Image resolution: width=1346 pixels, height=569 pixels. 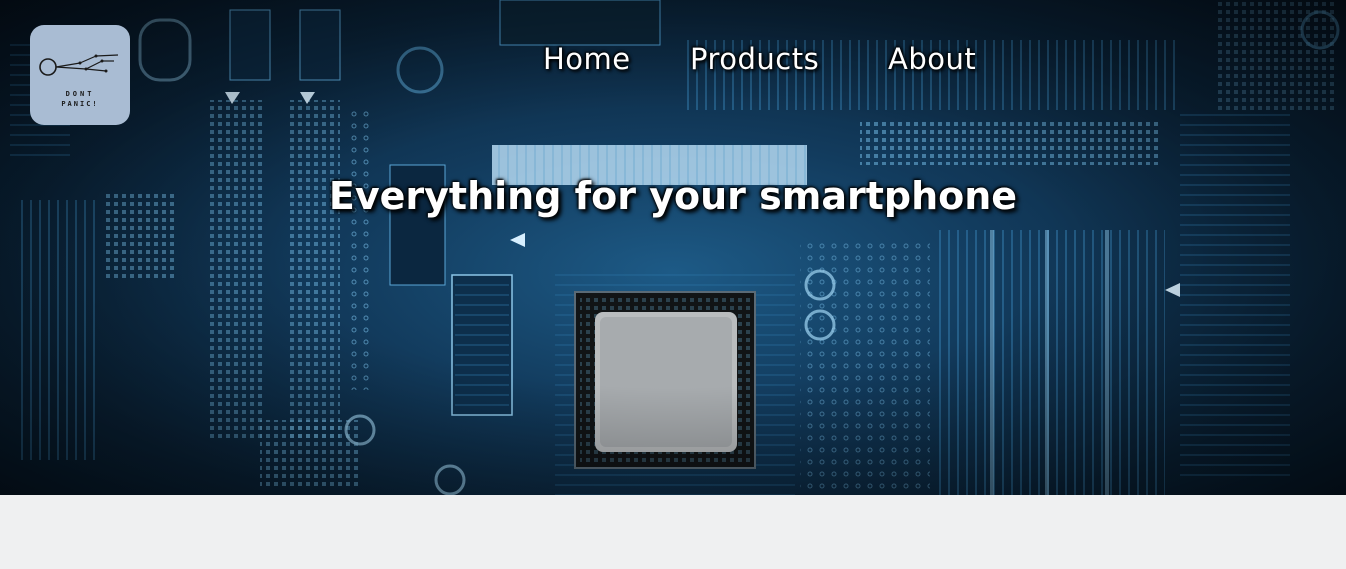 What do you see at coordinates (754, 59) in the screenshot?
I see `nav-link-products: Products` at bounding box center [754, 59].